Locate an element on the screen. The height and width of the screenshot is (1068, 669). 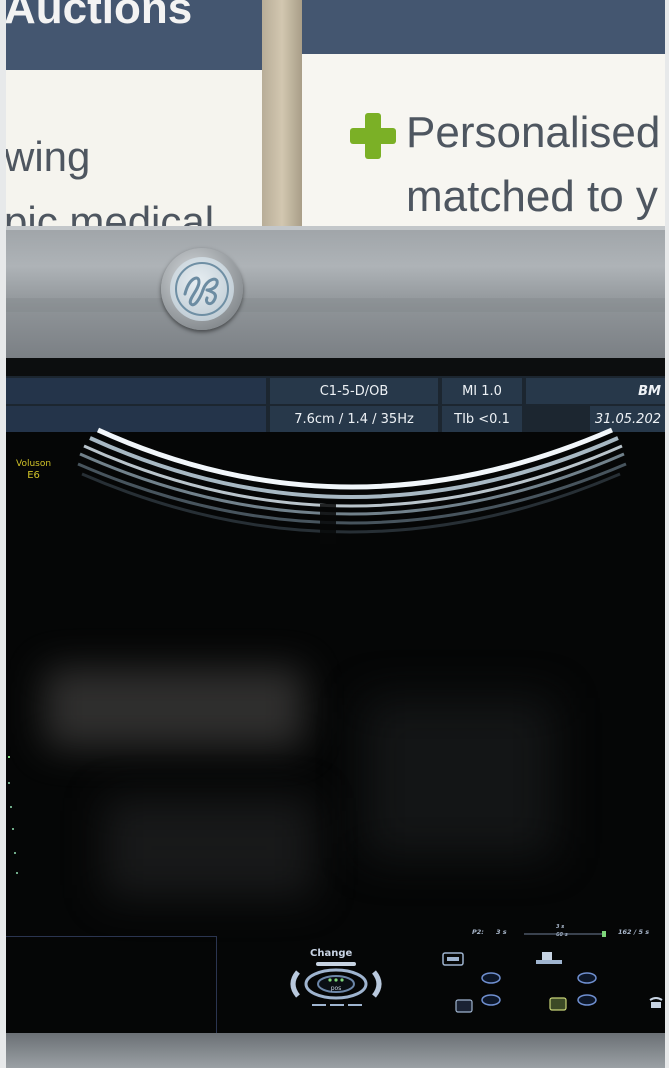
change-label: Change is located at coordinates (331, 953).